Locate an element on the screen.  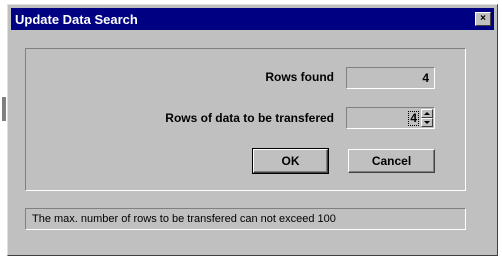
spin-down-button is located at coordinates (427, 122).